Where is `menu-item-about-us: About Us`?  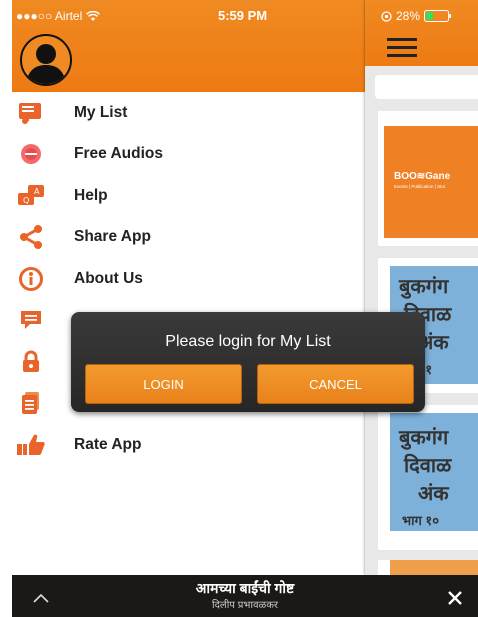
menu-item-about-us: About Us is located at coordinates (188, 279).